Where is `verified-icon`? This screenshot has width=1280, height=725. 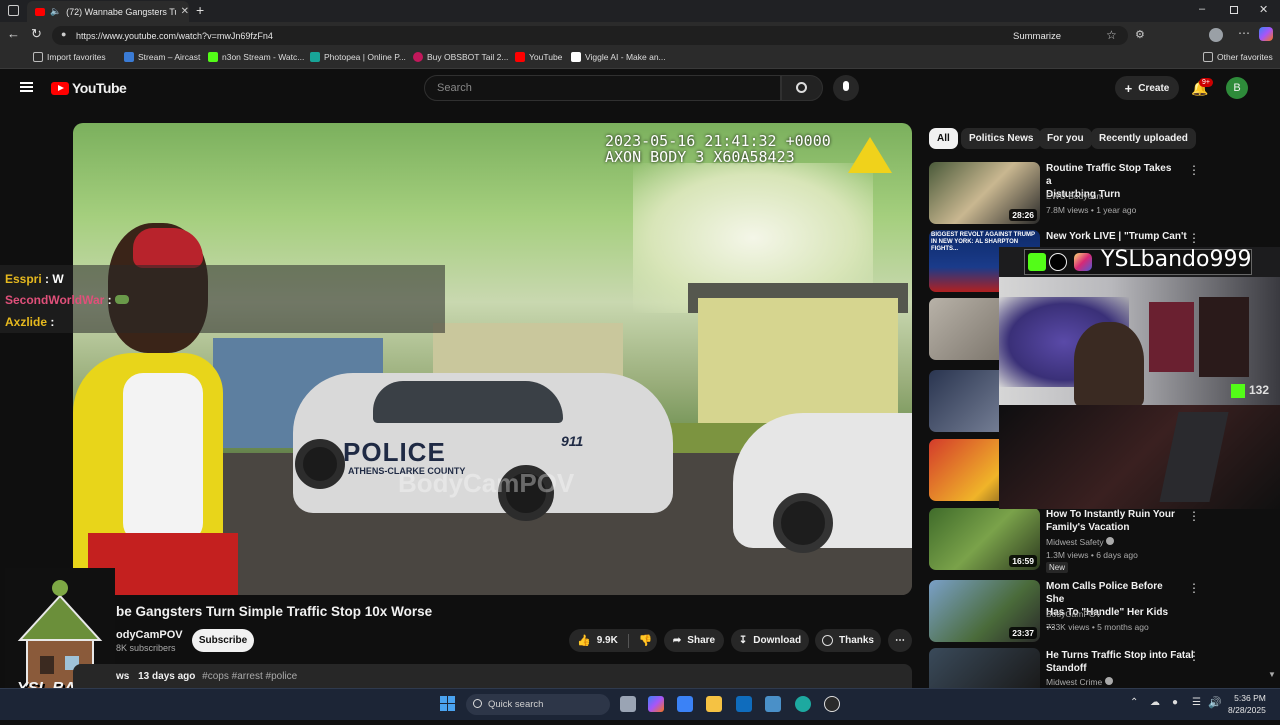 verified-icon is located at coordinates (1108, 681).